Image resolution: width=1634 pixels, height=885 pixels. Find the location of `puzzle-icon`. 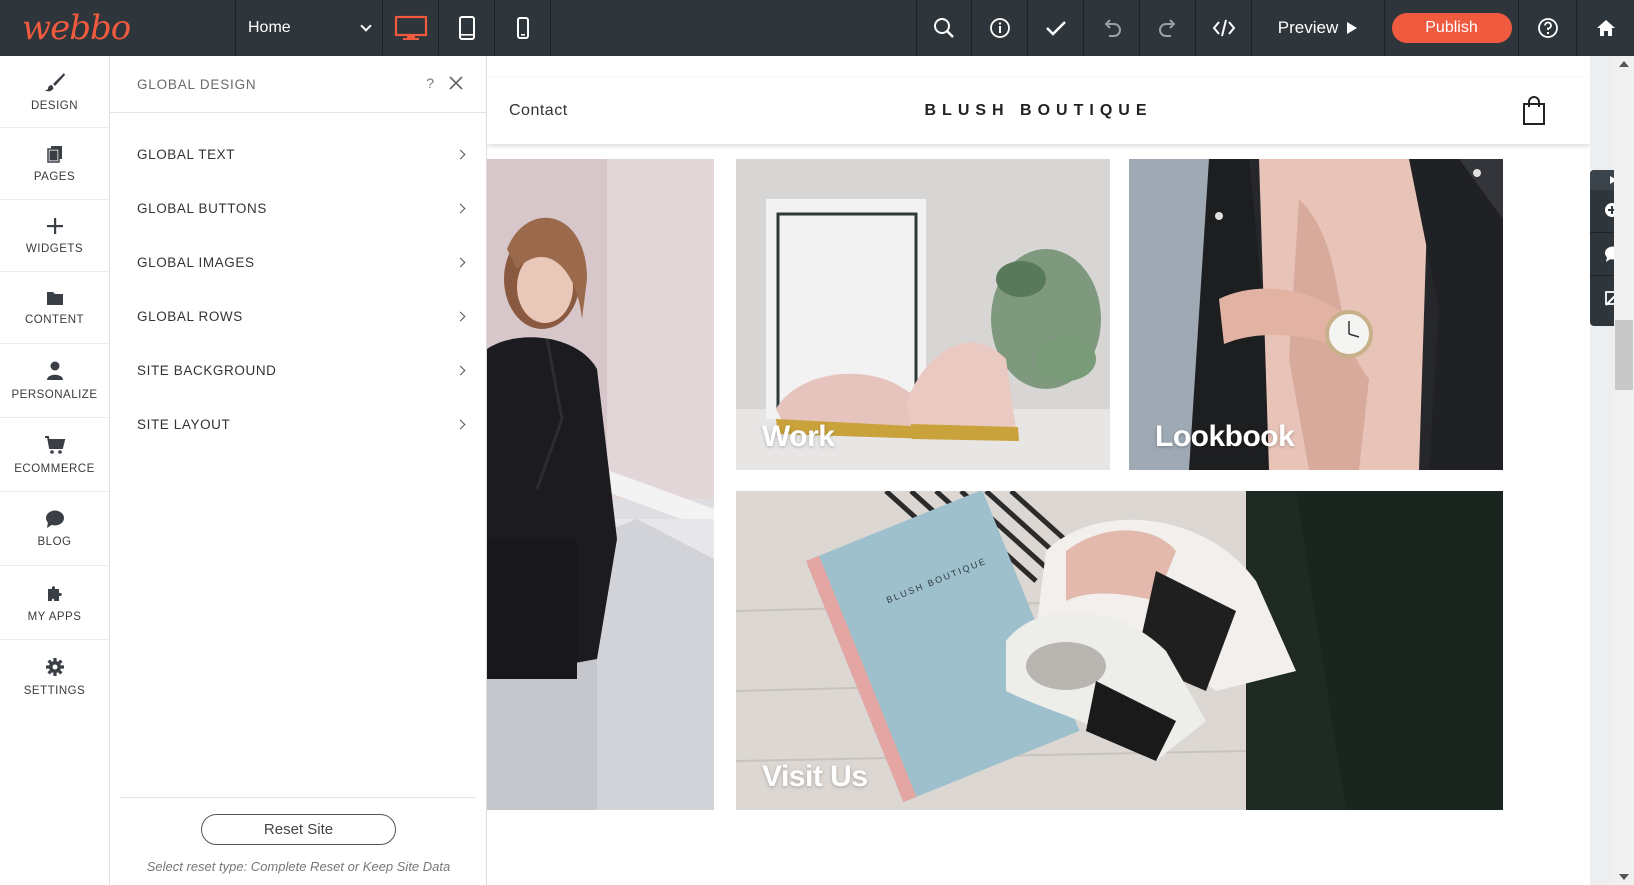

puzzle-icon is located at coordinates (54, 593).